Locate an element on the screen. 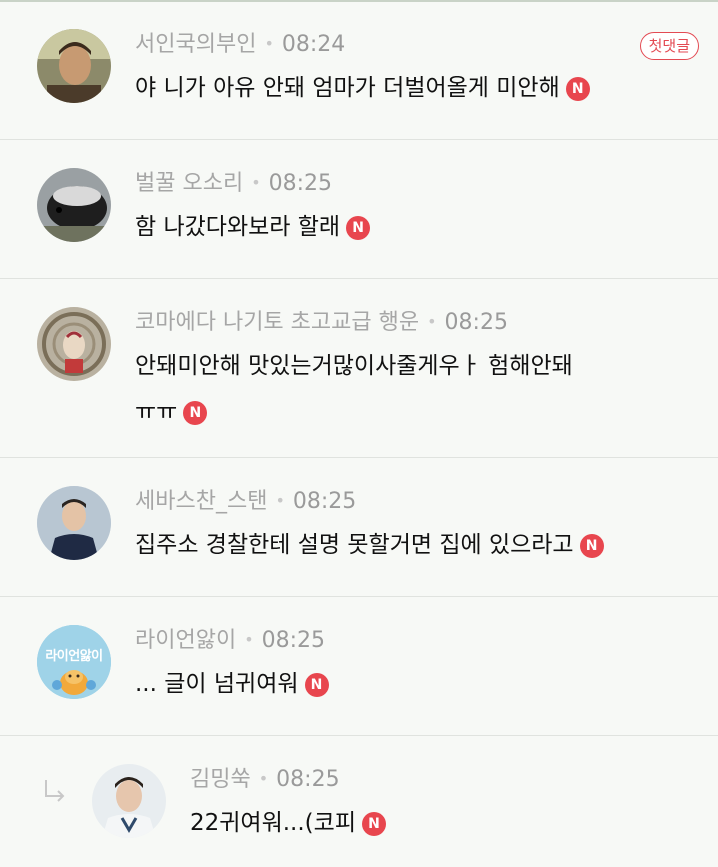 The height and width of the screenshot is (867, 718). author-name: 서인국의부인 is located at coordinates (195, 44).